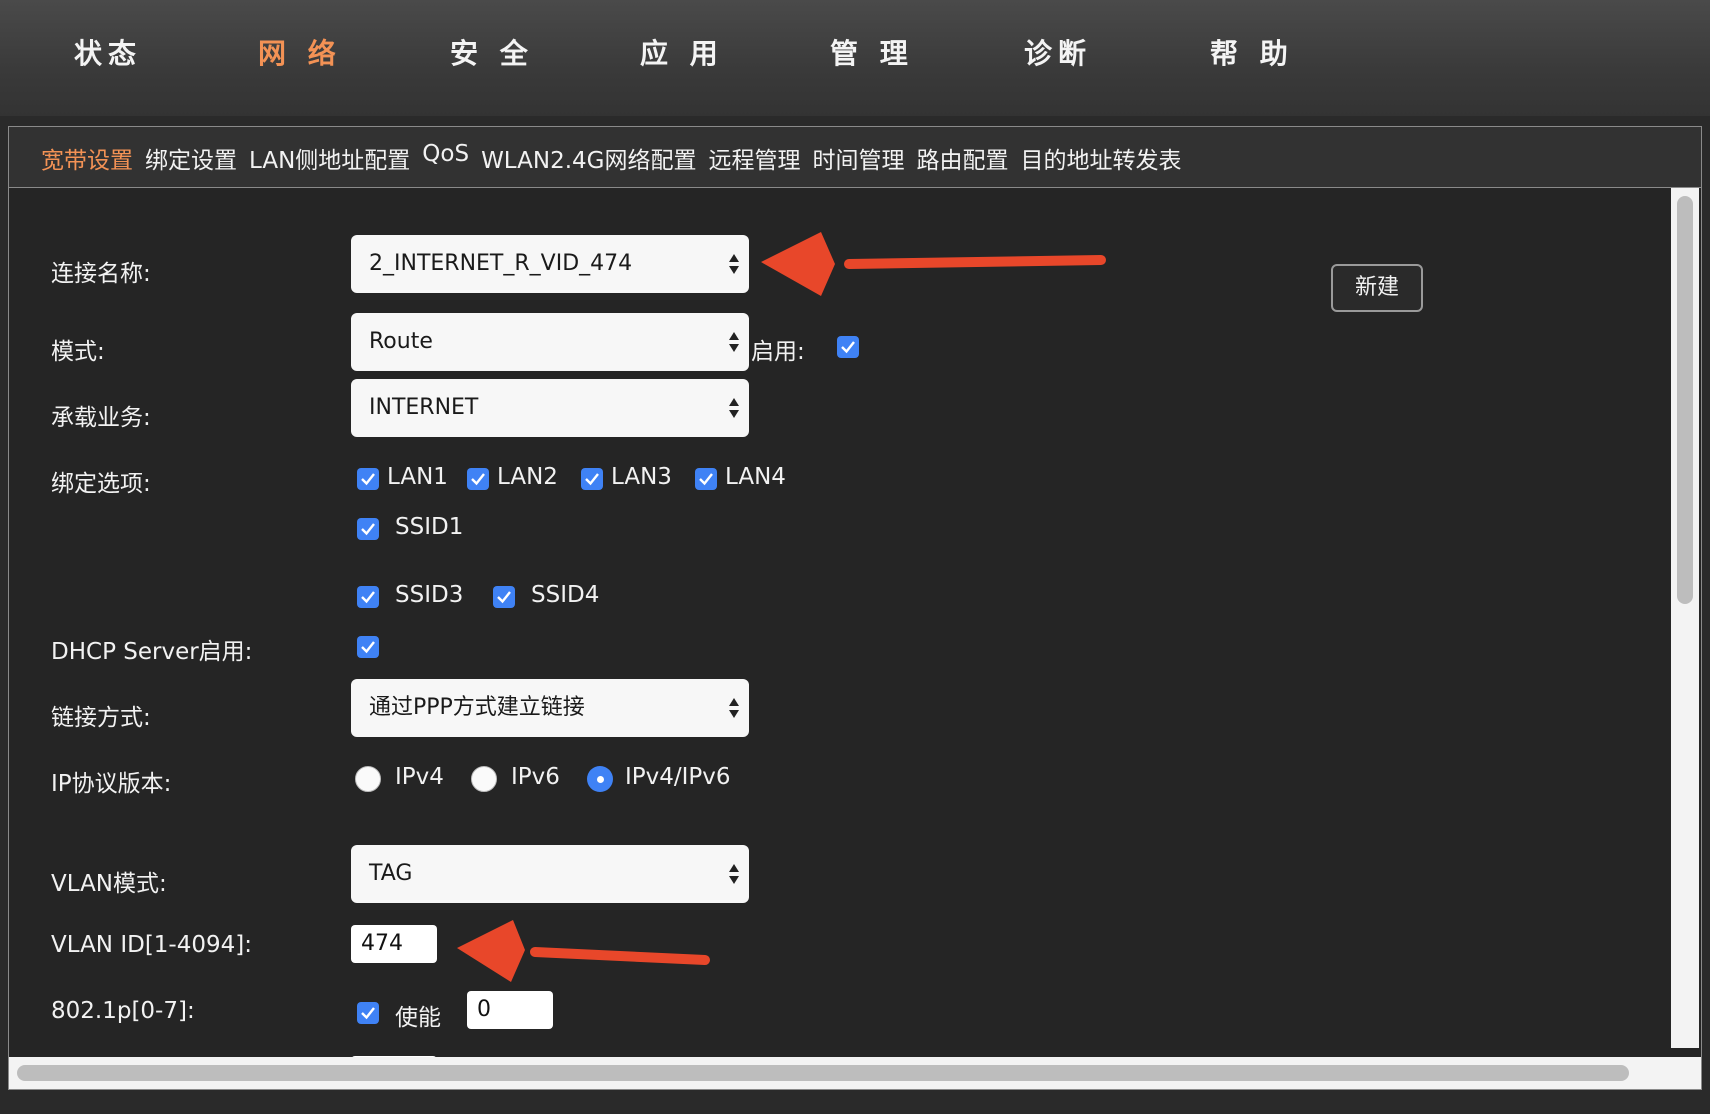 Image resolution: width=1710 pixels, height=1114 pixels. What do you see at coordinates (108, 52) in the screenshot?
I see `nav-status: 状态` at bounding box center [108, 52].